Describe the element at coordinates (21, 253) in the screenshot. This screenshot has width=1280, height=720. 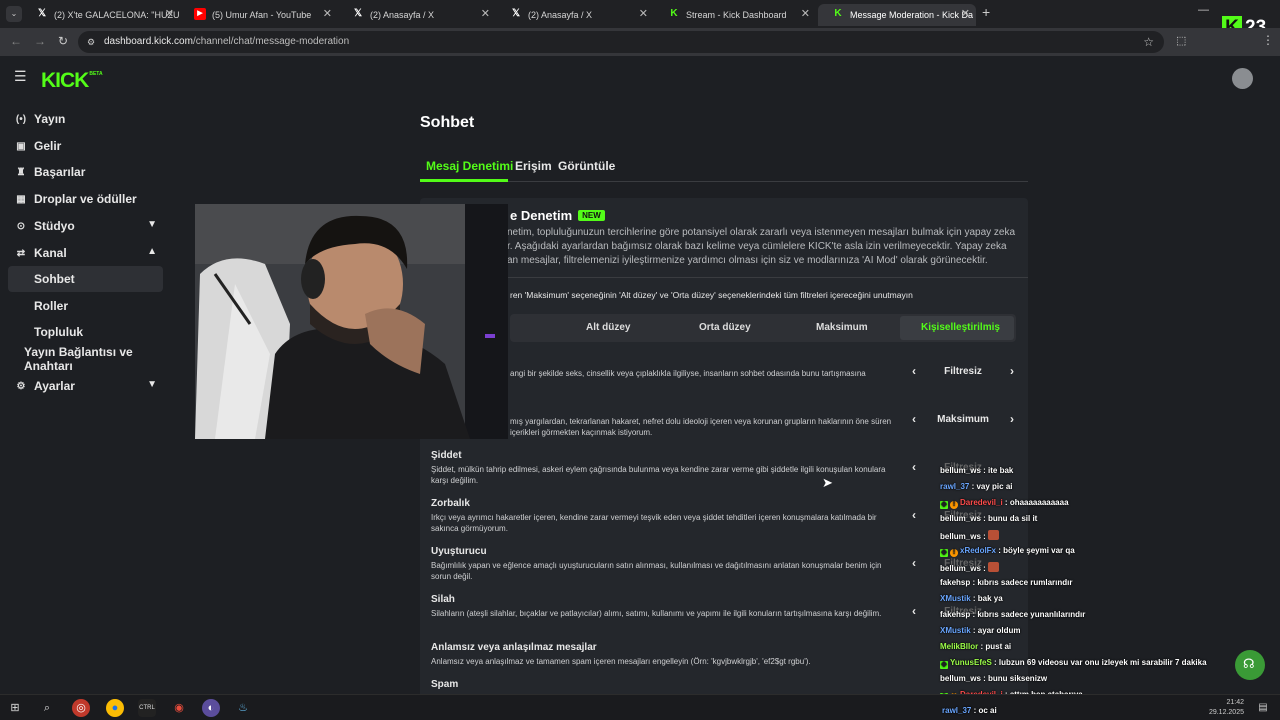
I see `channel-icon: ⇄` at that location.